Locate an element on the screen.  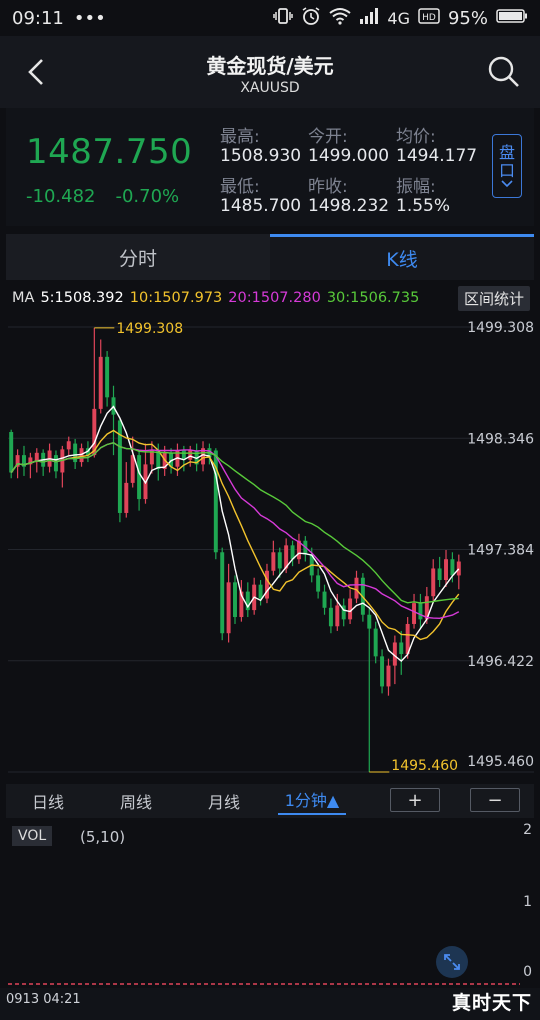
notification-dots: ••• is located at coordinates (89, 18).